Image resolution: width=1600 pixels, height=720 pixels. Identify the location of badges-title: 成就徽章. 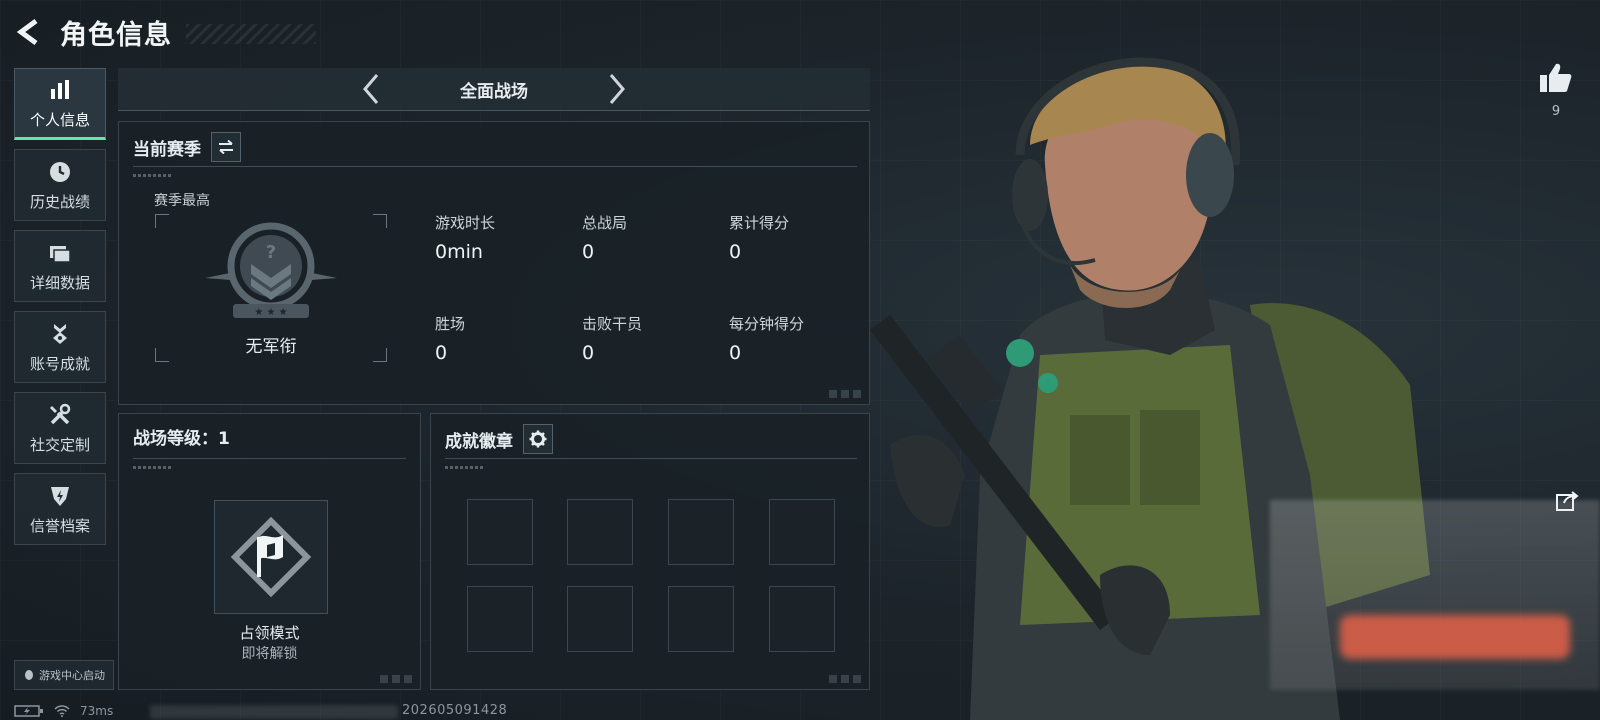
(479, 441).